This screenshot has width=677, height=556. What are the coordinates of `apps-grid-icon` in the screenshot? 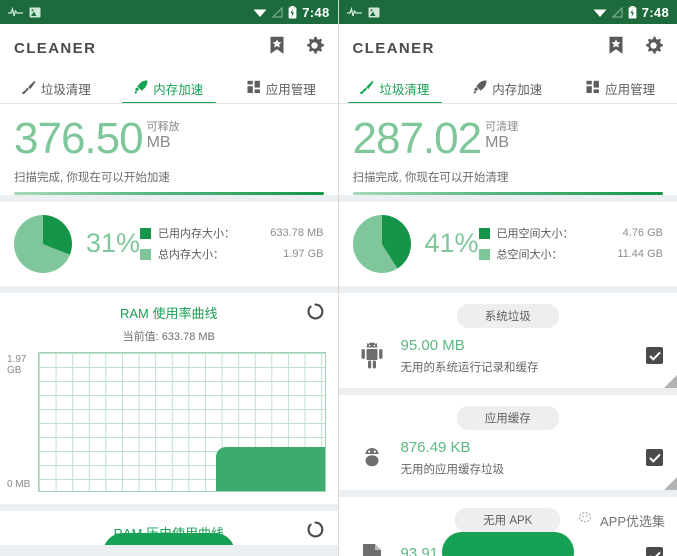 It's located at (254, 88).